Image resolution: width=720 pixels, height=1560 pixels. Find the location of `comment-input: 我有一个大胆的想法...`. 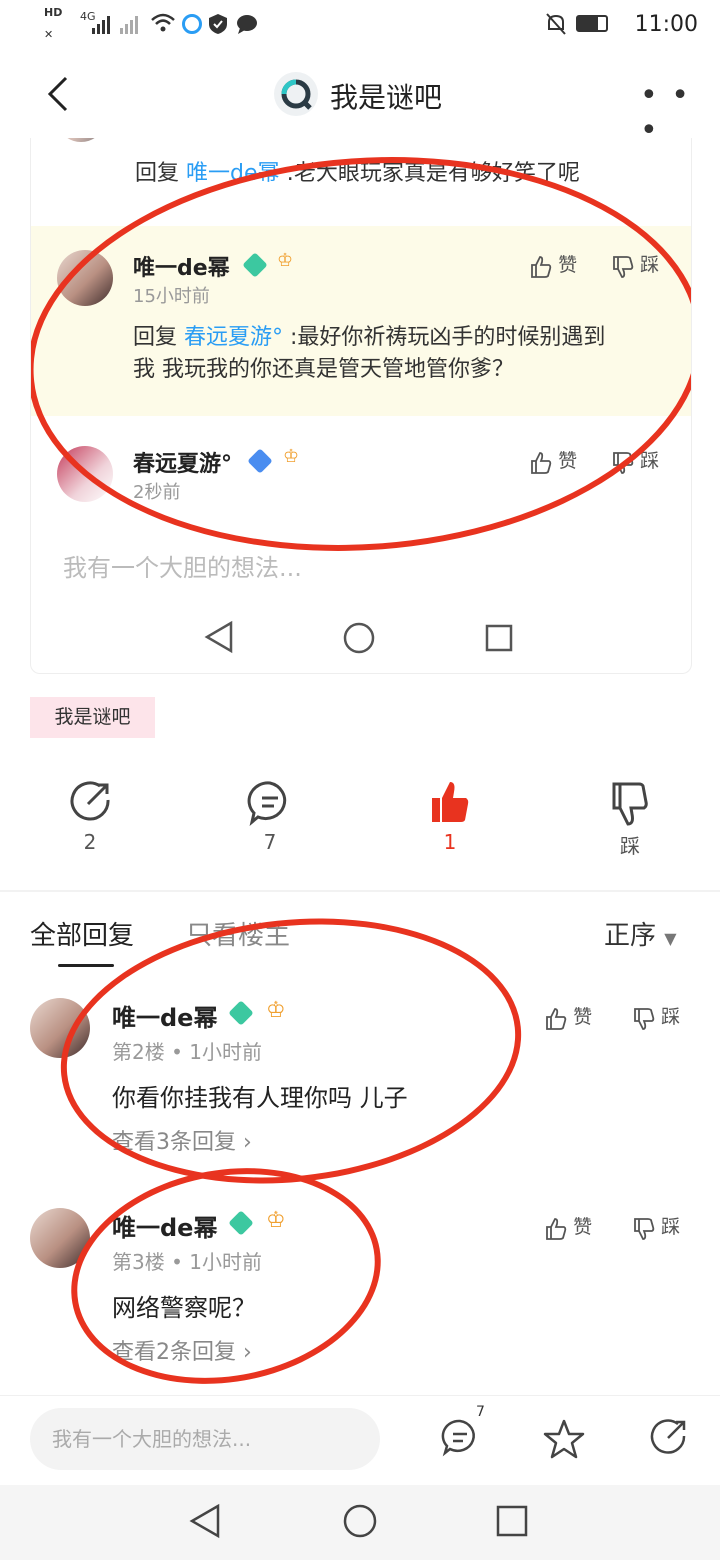

comment-input: 我有一个大胆的想法... is located at coordinates (205, 1439).